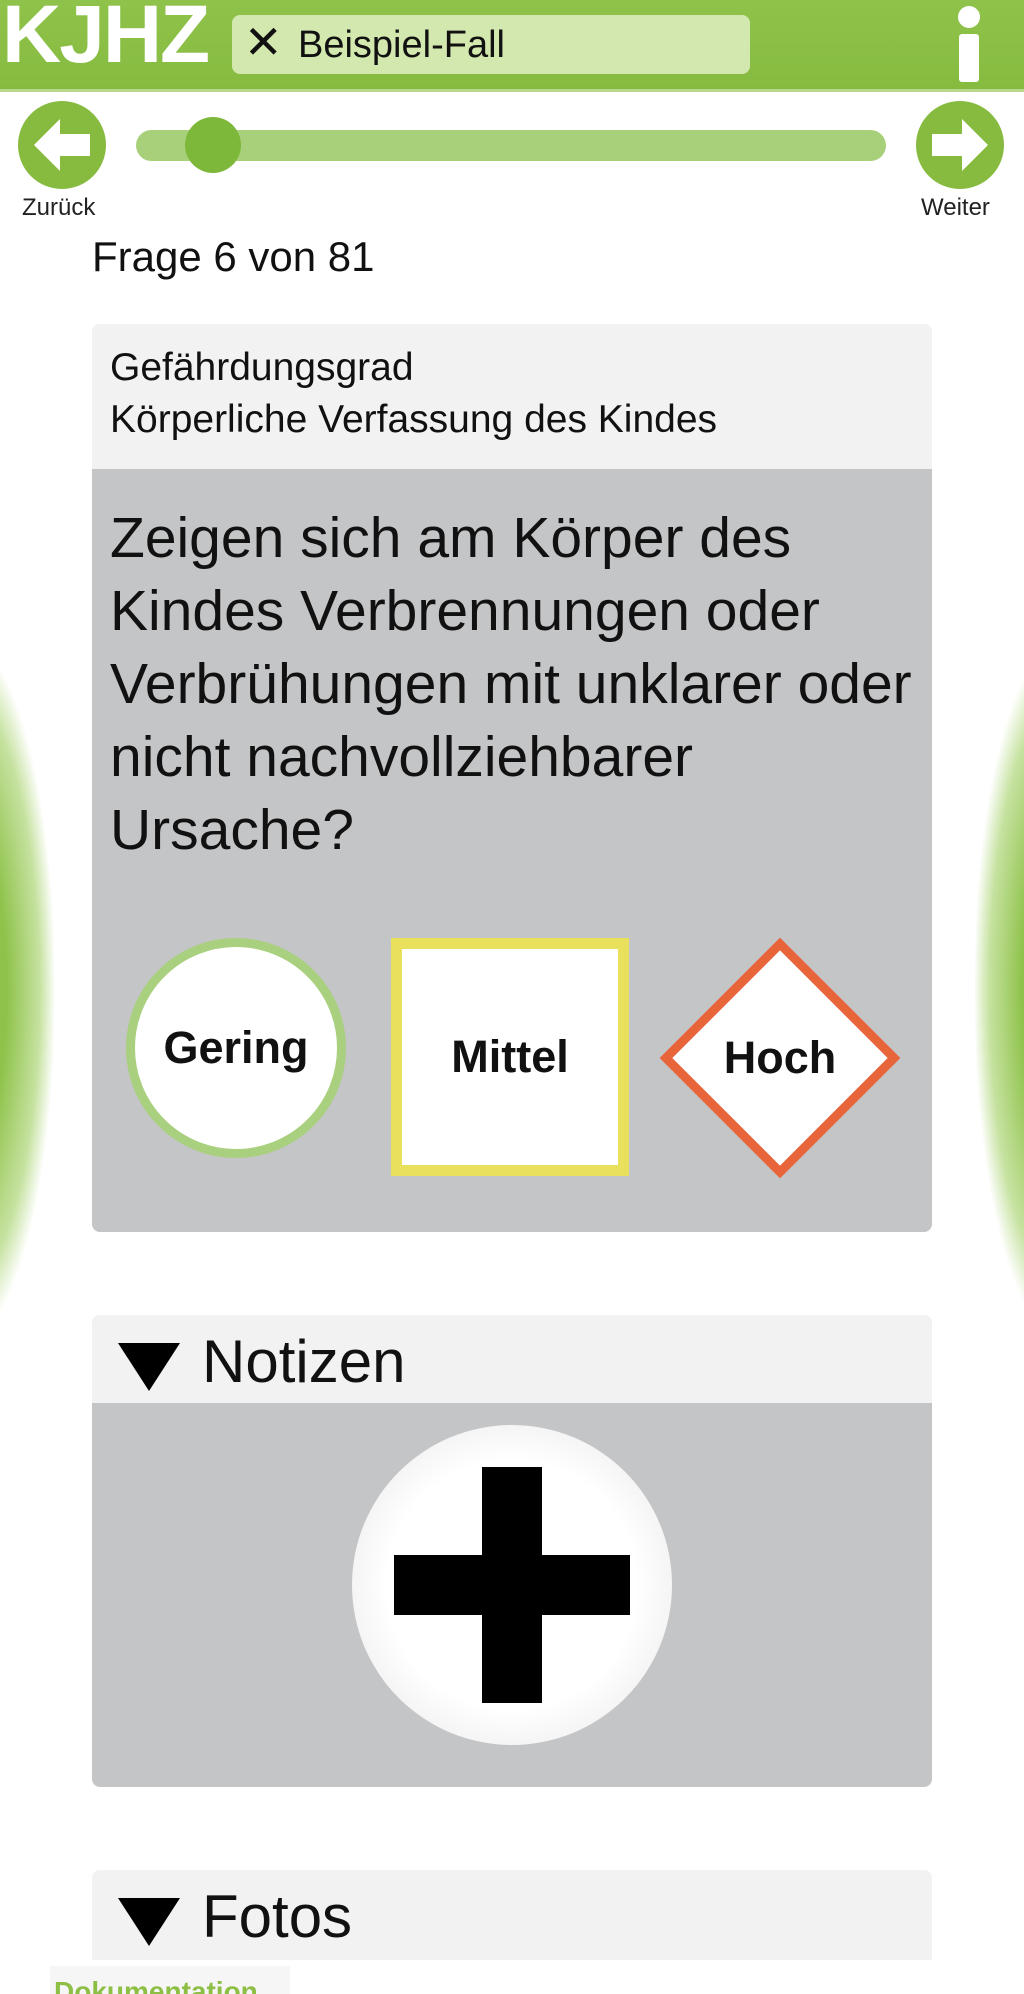  What do you see at coordinates (401, 45) in the screenshot?
I see `case-name: Beispiel-Fall` at bounding box center [401, 45].